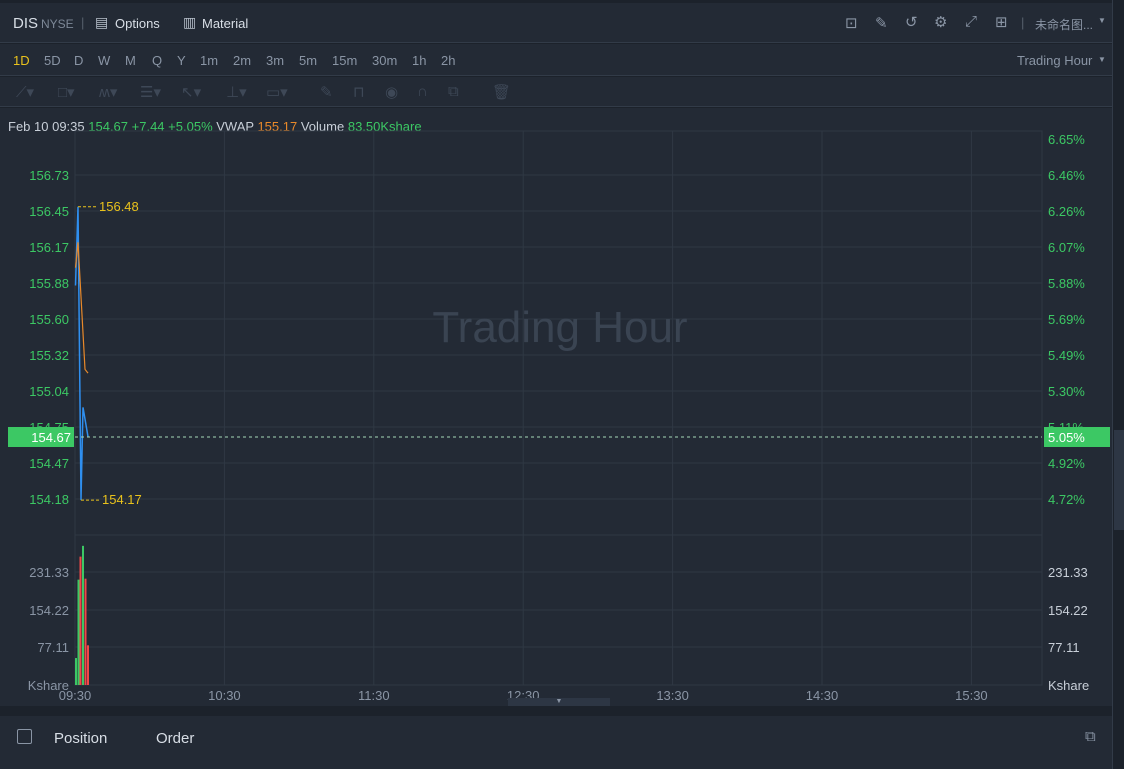  Describe the element at coordinates (57, 24) in the screenshot. I see `exchange: NYSE` at that location.